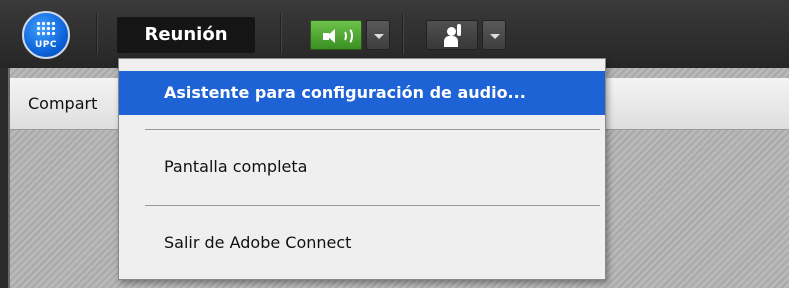 The image size is (789, 288). Describe the element at coordinates (362, 243) in the screenshot. I see `menu-item-exit-adobe-connect: Salir de Adobe Connect` at that location.